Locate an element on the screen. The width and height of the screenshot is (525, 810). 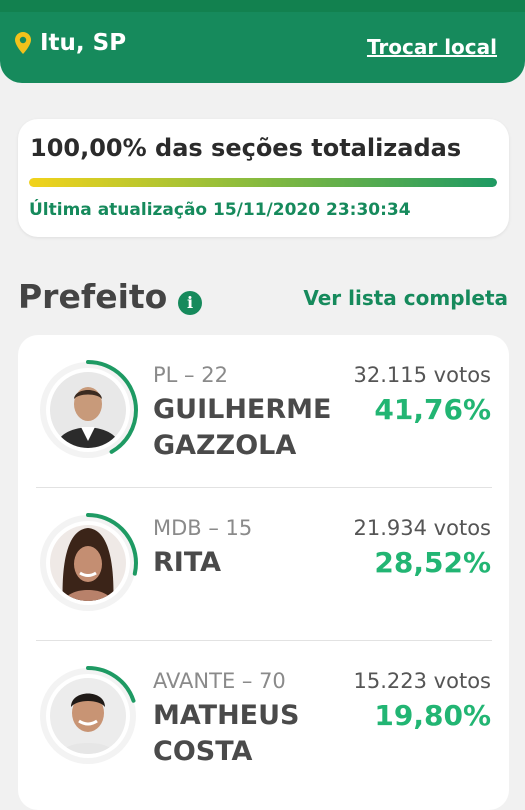
info-icon: i is located at coordinates (190, 303).